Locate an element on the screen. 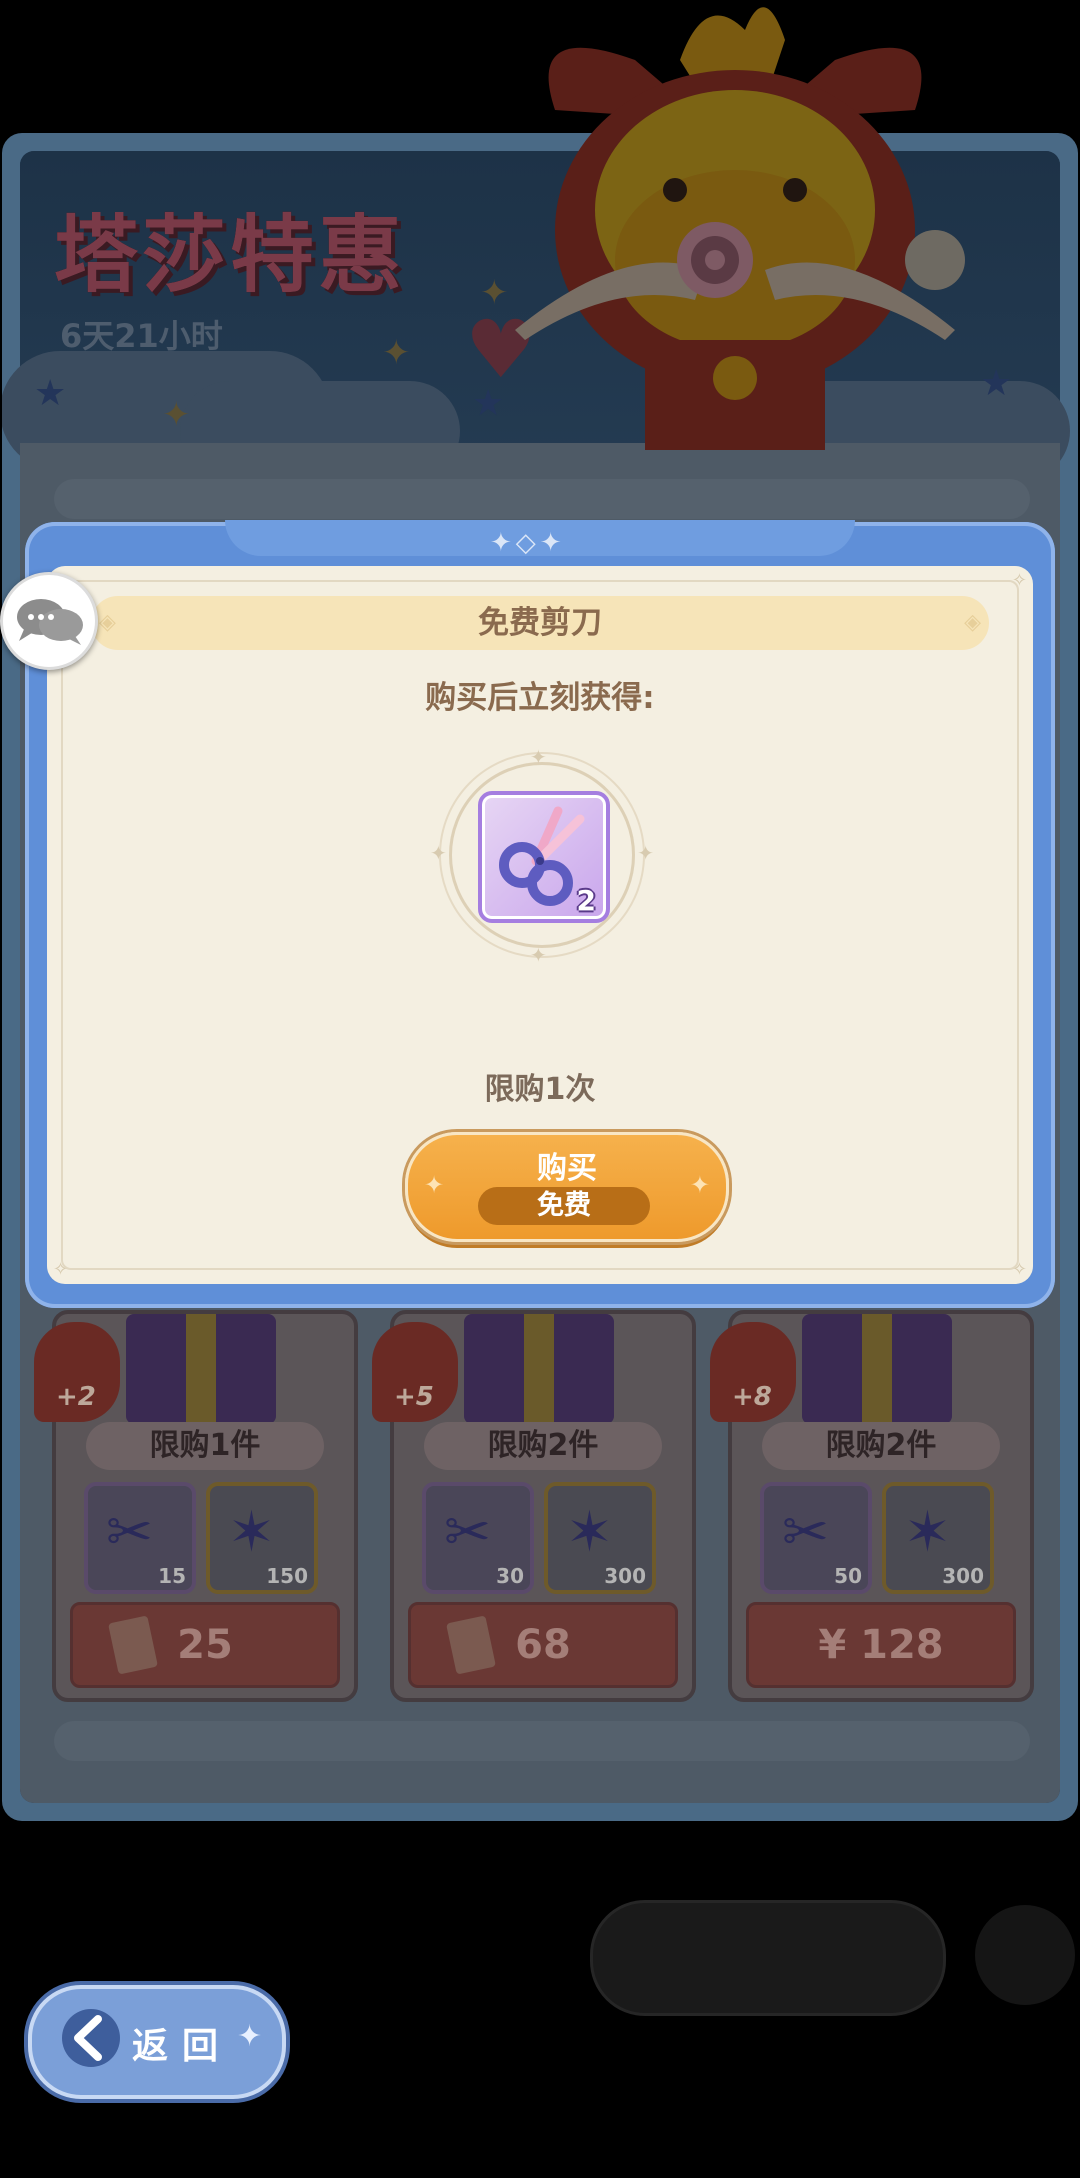 Image resolution: width=1080 pixels, height=2178 pixels. item-count: 30 is located at coordinates (510, 1576).